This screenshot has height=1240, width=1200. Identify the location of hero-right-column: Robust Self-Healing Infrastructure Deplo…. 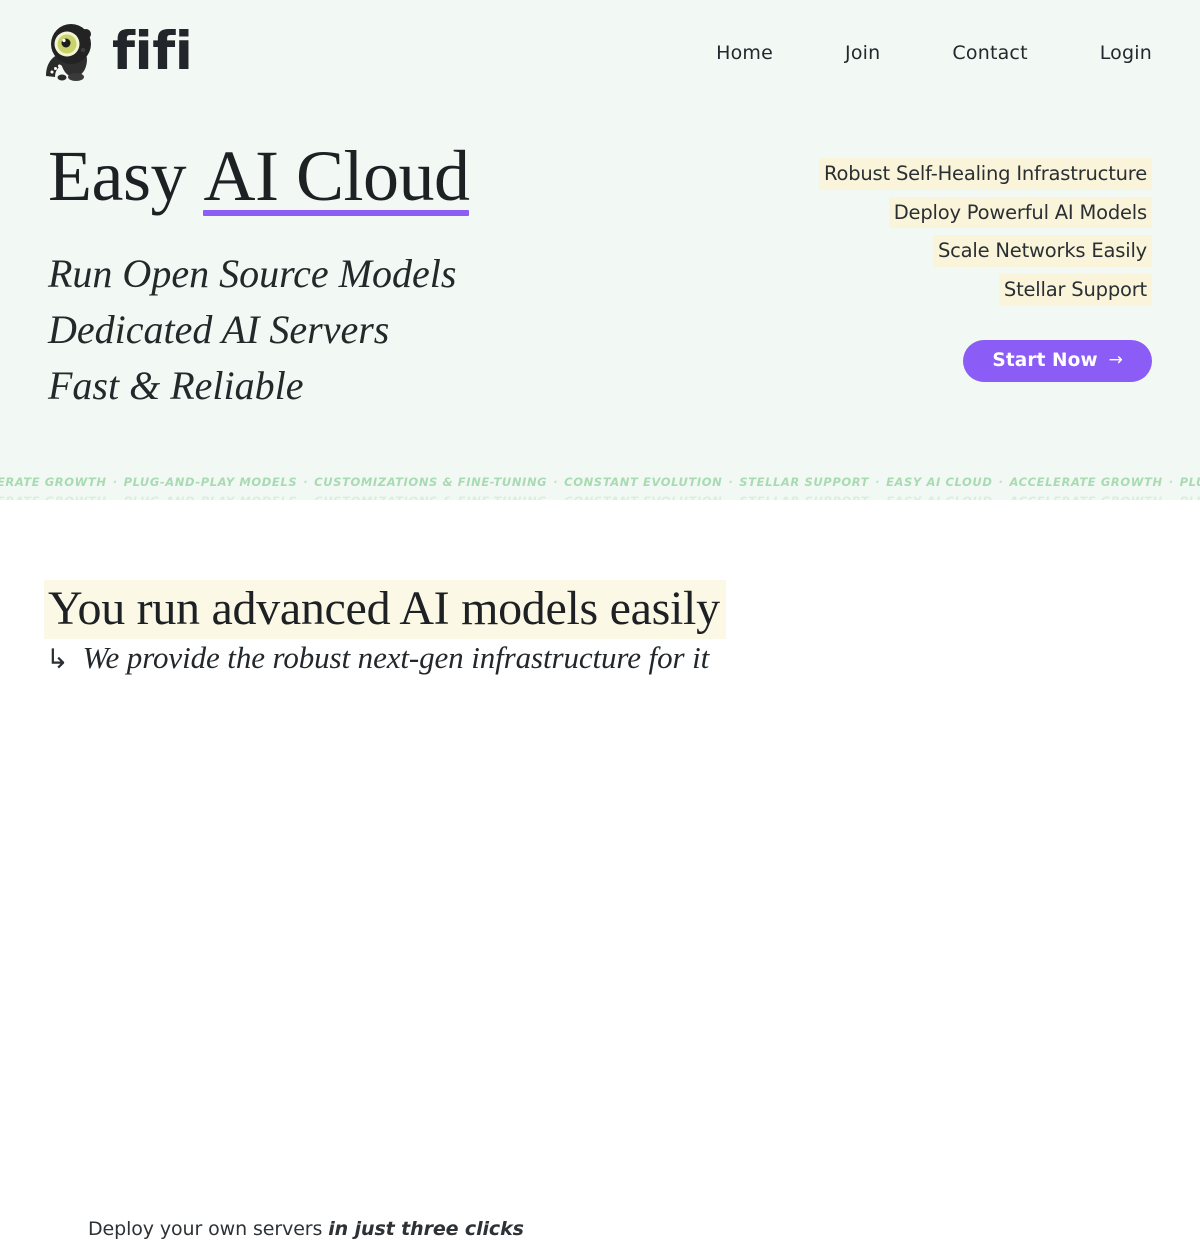
(942, 270).